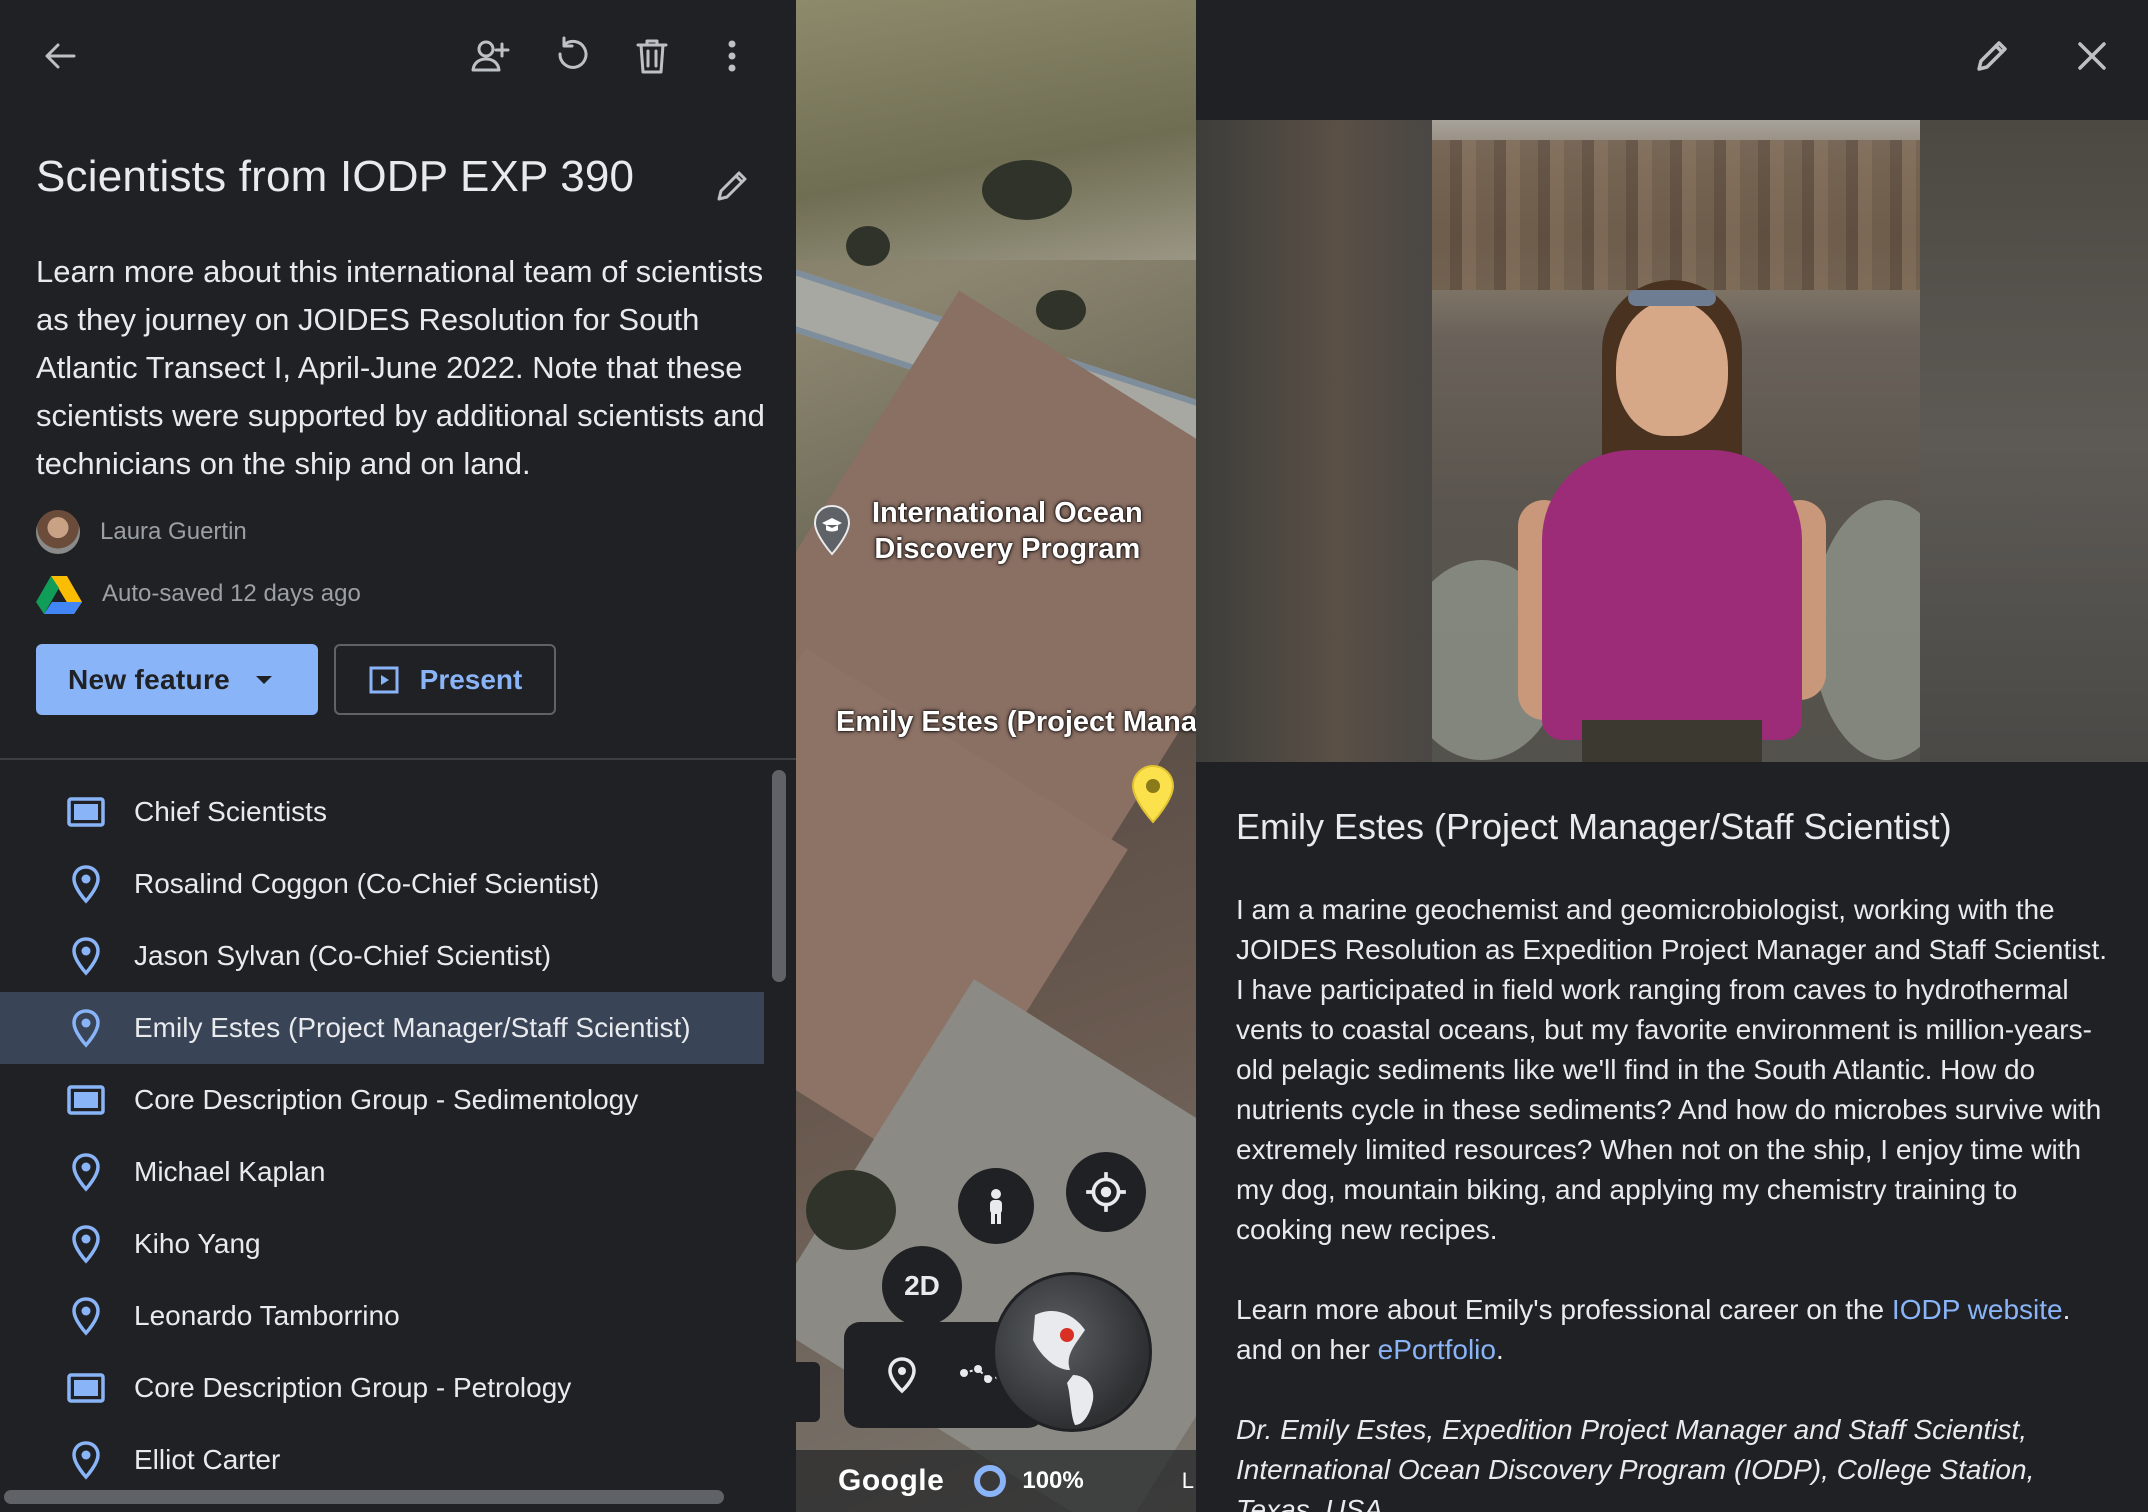 The height and width of the screenshot is (1512, 2148). I want to click on map-feature-label: Emily Estes (Project Mana, so click(1016, 722).